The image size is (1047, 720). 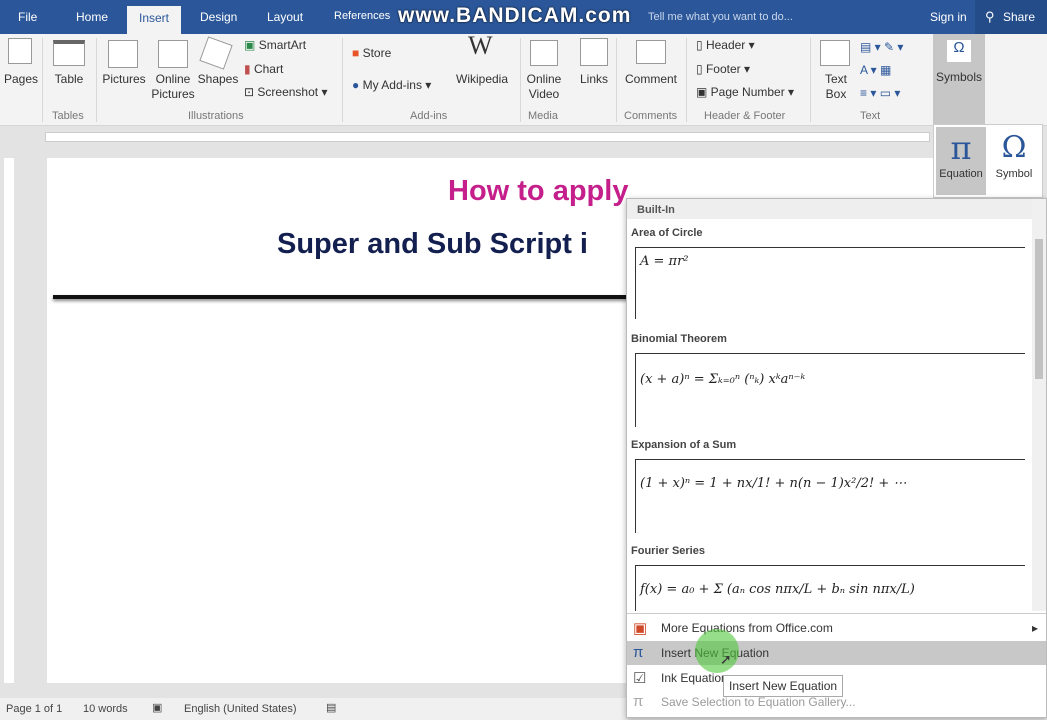 What do you see at coordinates (870, 116) in the screenshot?
I see `group-text: Text` at bounding box center [870, 116].